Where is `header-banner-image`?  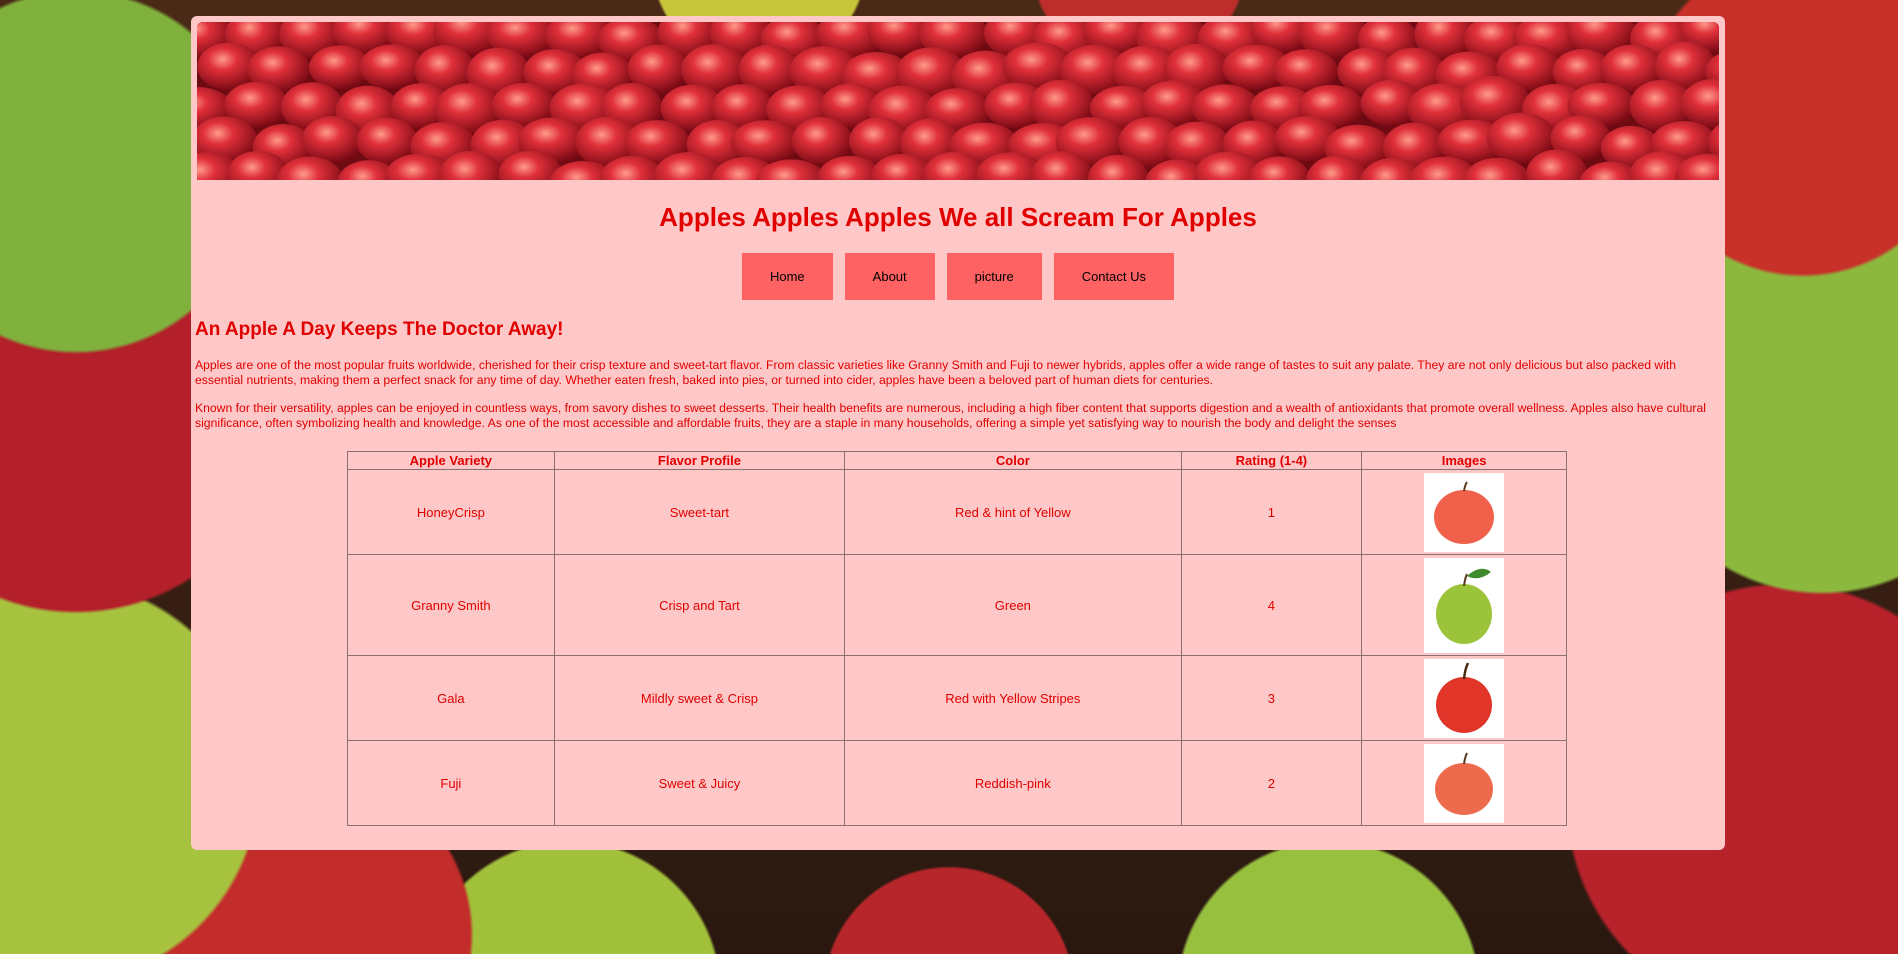
header-banner-image is located at coordinates (958, 101).